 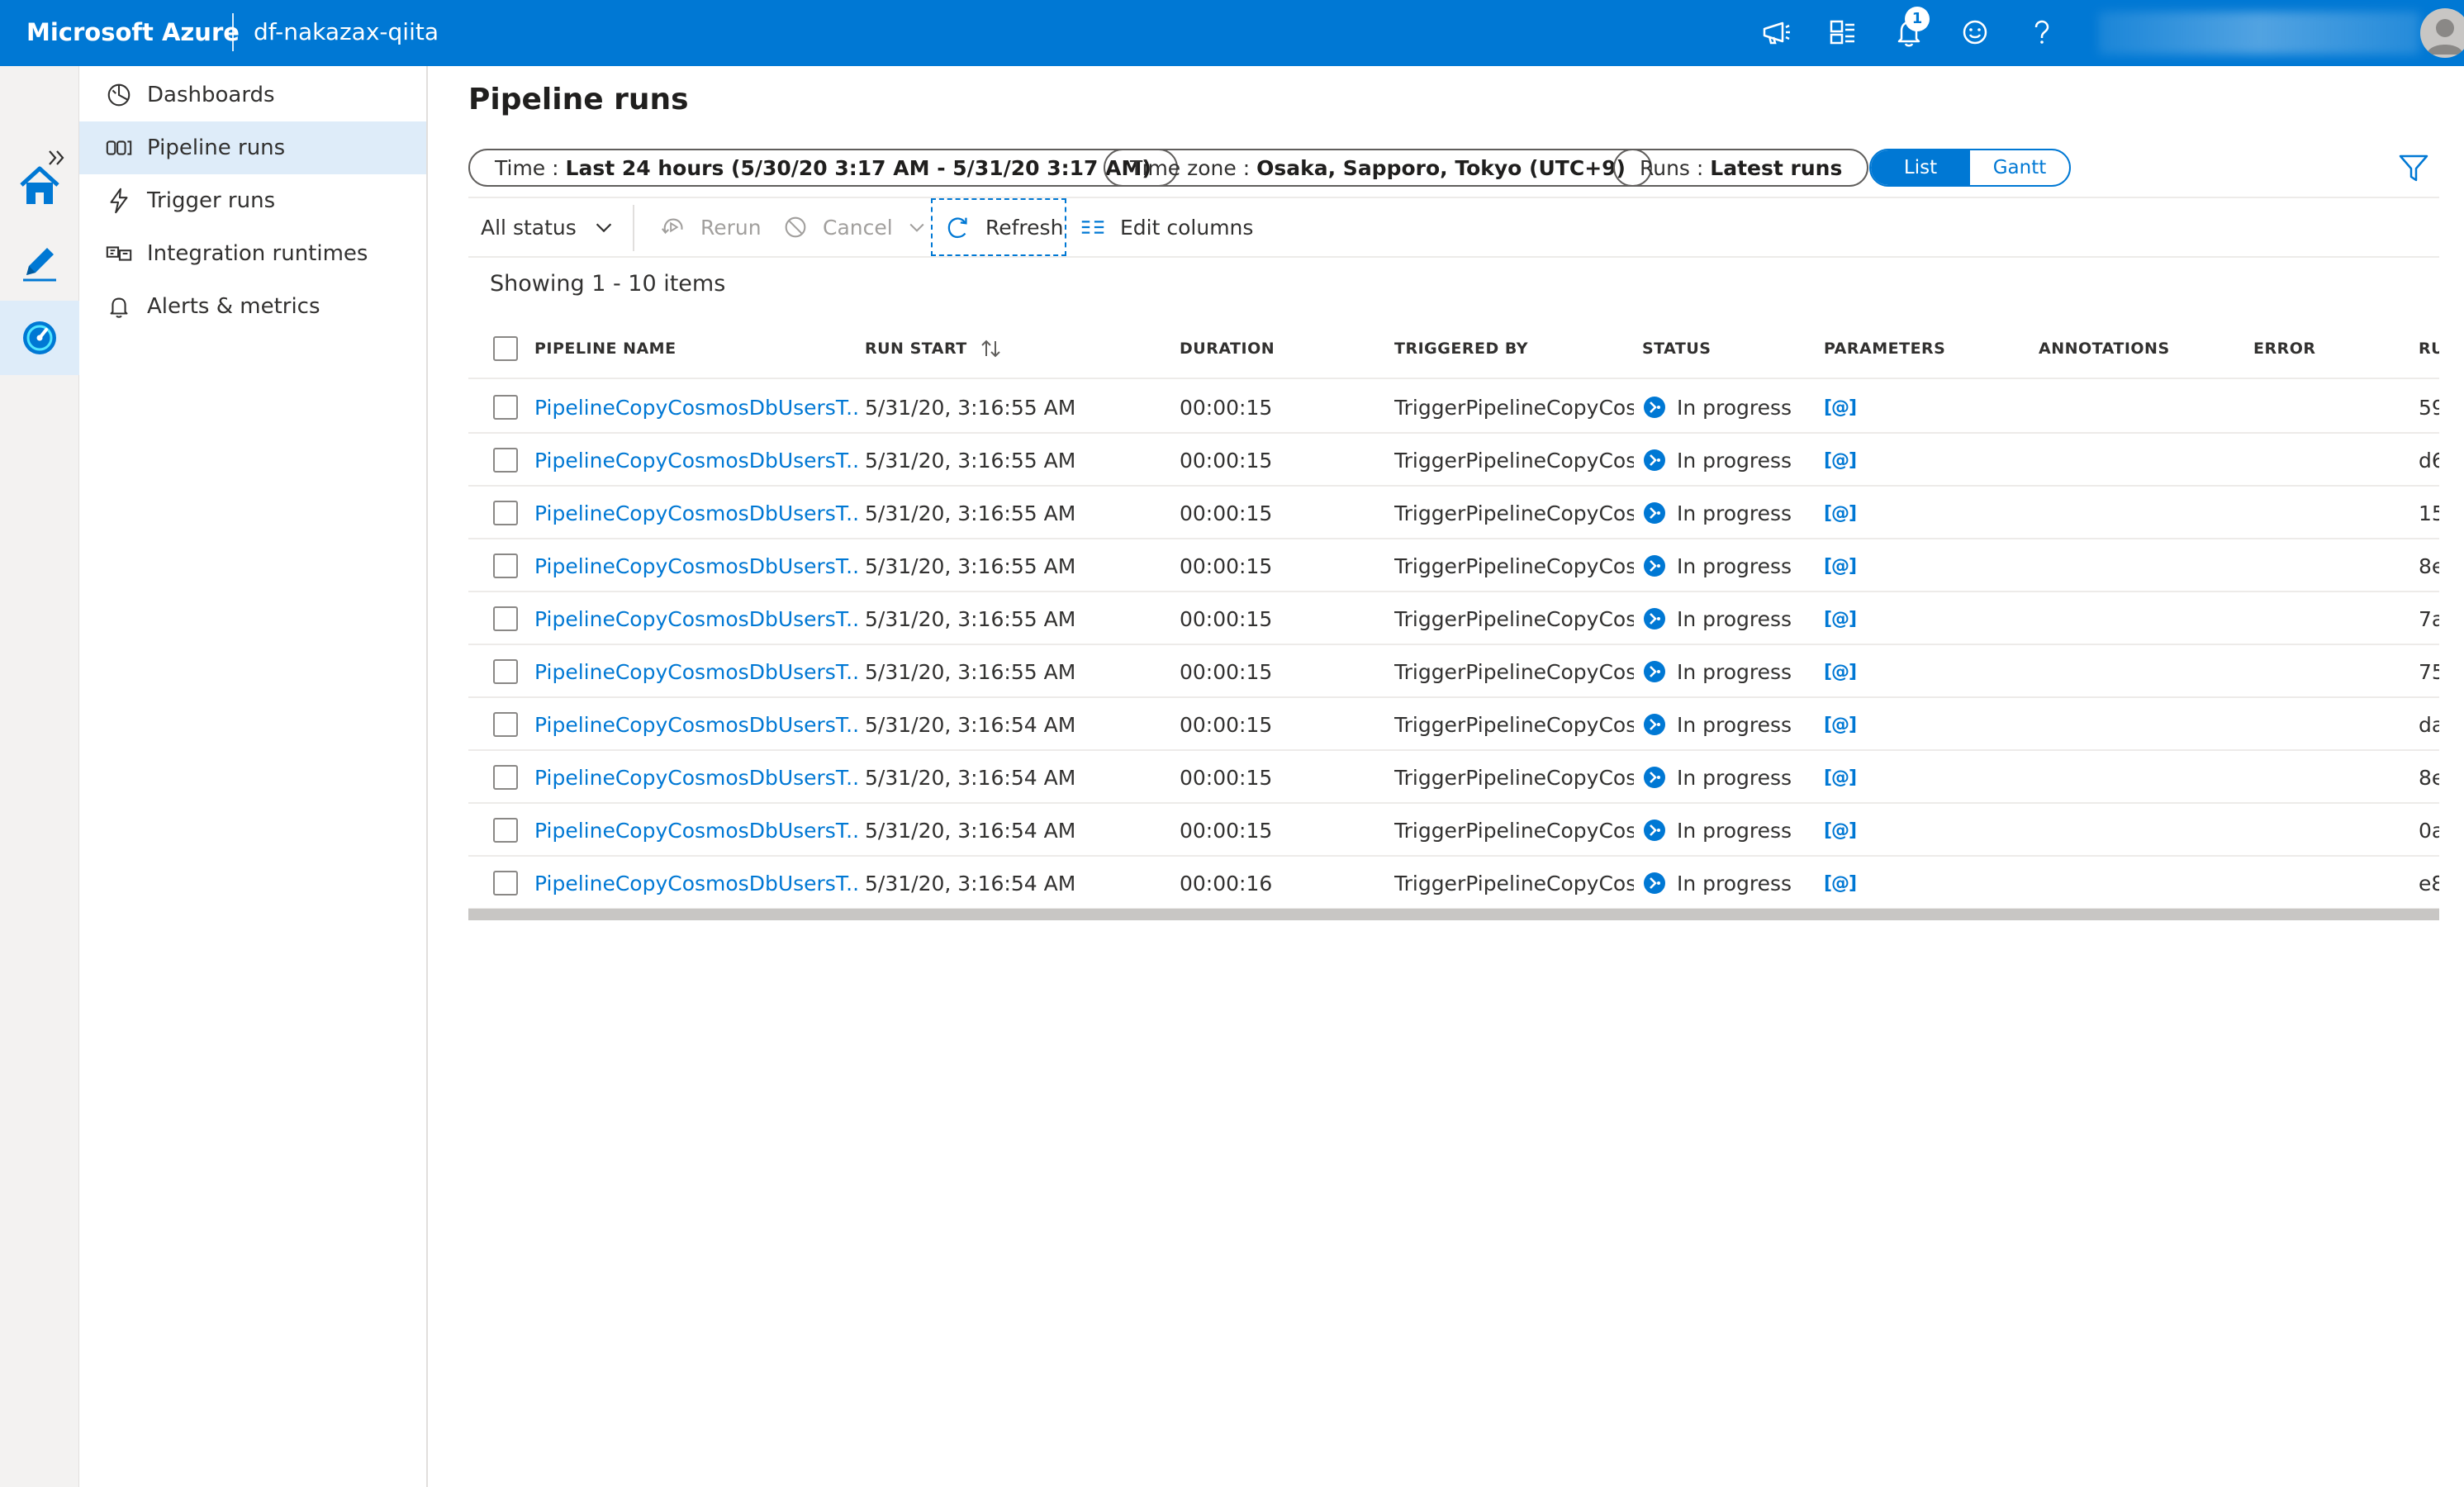 What do you see at coordinates (992, 348) in the screenshot?
I see `sort-arrows-icon` at bounding box center [992, 348].